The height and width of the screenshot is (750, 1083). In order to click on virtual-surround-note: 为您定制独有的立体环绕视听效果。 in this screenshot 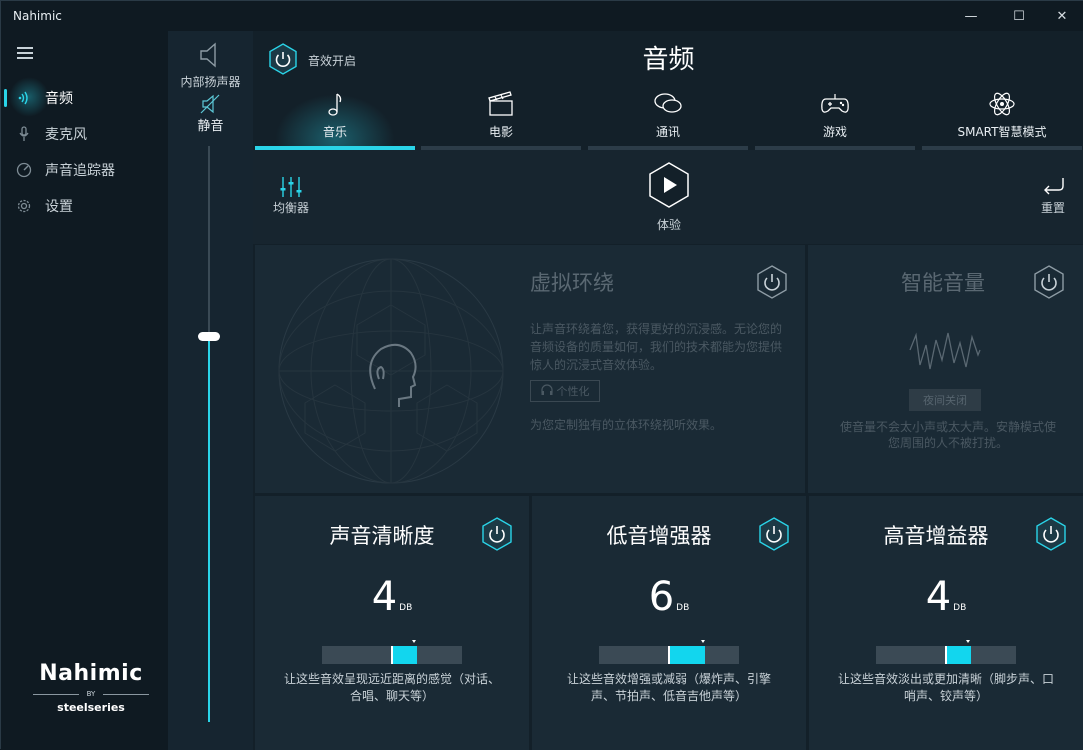, I will do `click(626, 425)`.